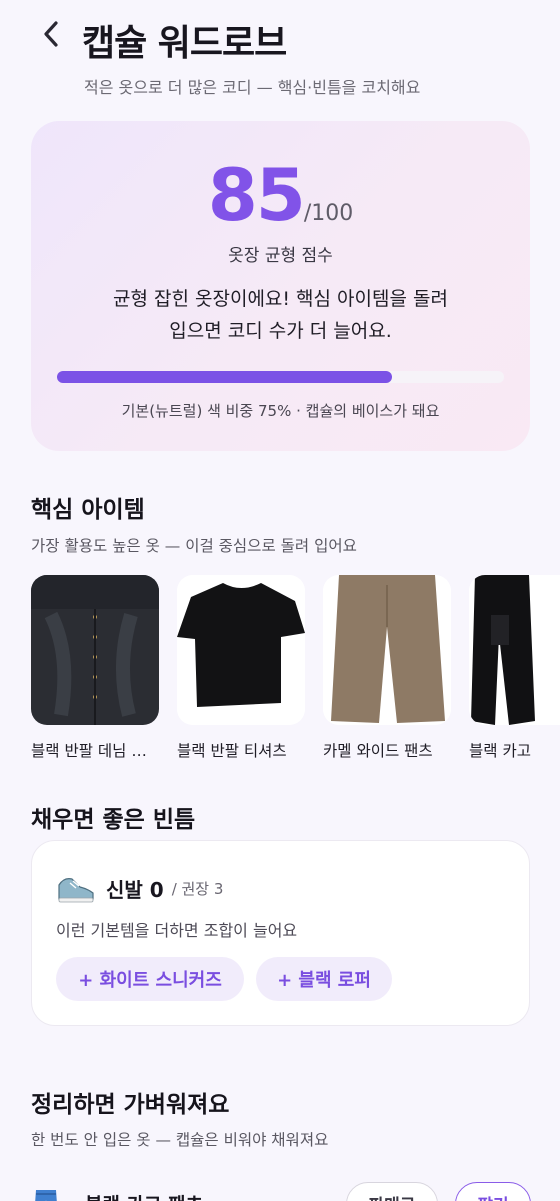 The height and width of the screenshot is (1201, 560). What do you see at coordinates (95, 751) in the screenshot?
I see `core-item-label: 블랙 반팔 데님 셔츠` at bounding box center [95, 751].